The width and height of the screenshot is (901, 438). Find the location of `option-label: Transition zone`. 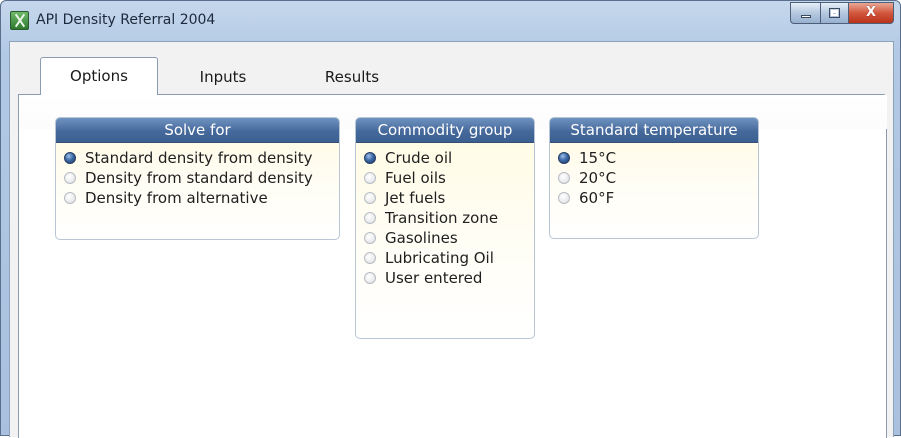

option-label: Transition zone is located at coordinates (442, 218).